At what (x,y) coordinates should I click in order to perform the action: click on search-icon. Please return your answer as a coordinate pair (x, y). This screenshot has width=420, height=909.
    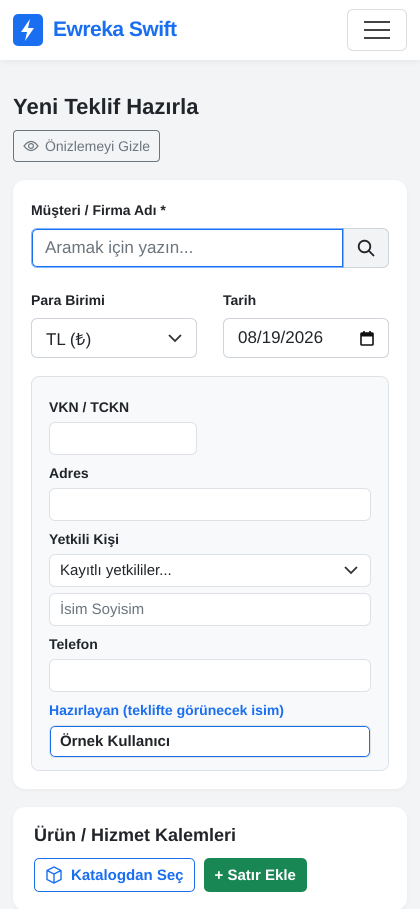
    Looking at the image, I should click on (366, 248).